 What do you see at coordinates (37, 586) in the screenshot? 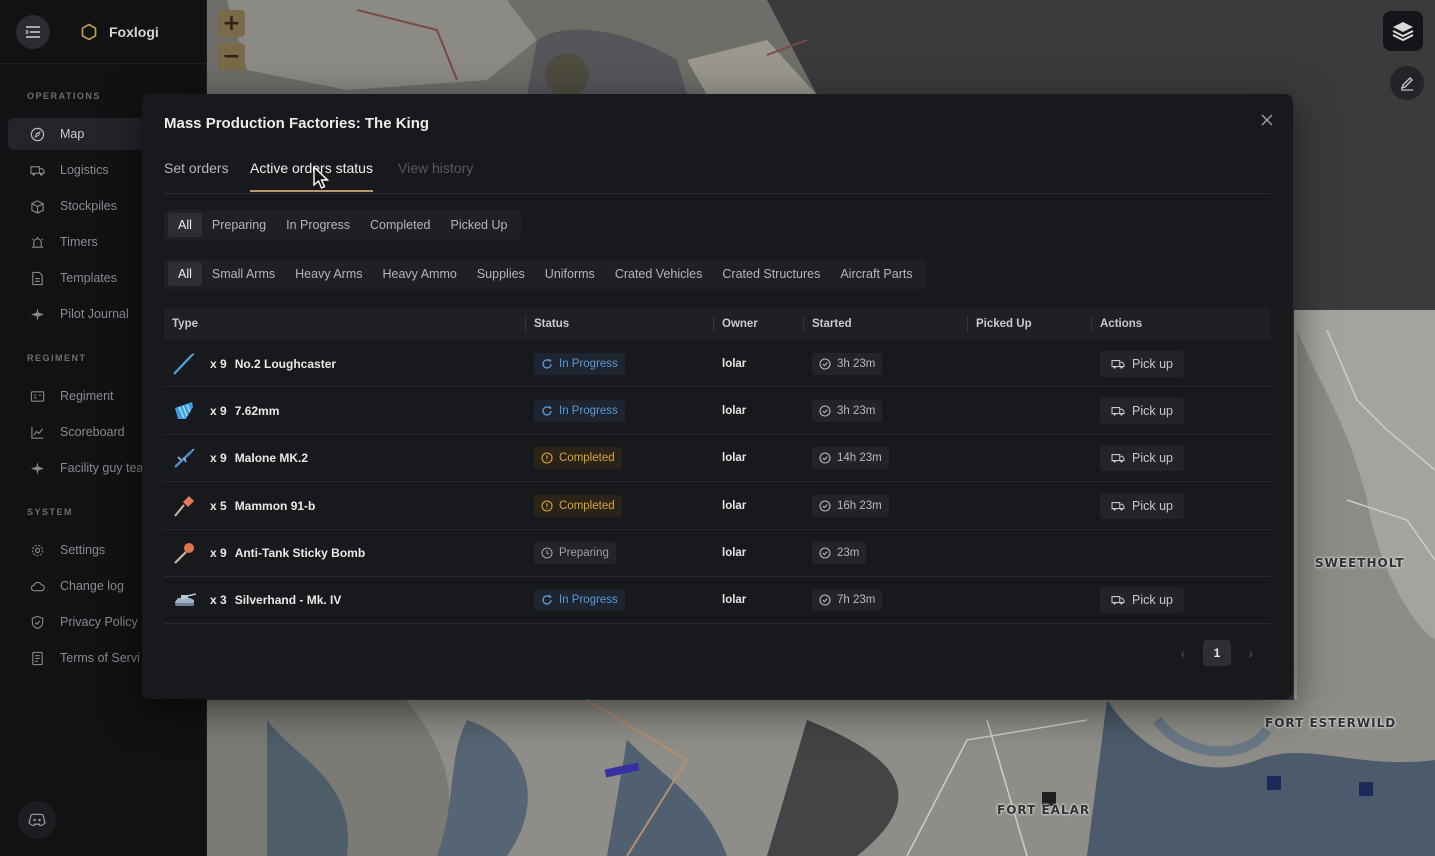
I see `cloud-icon` at bounding box center [37, 586].